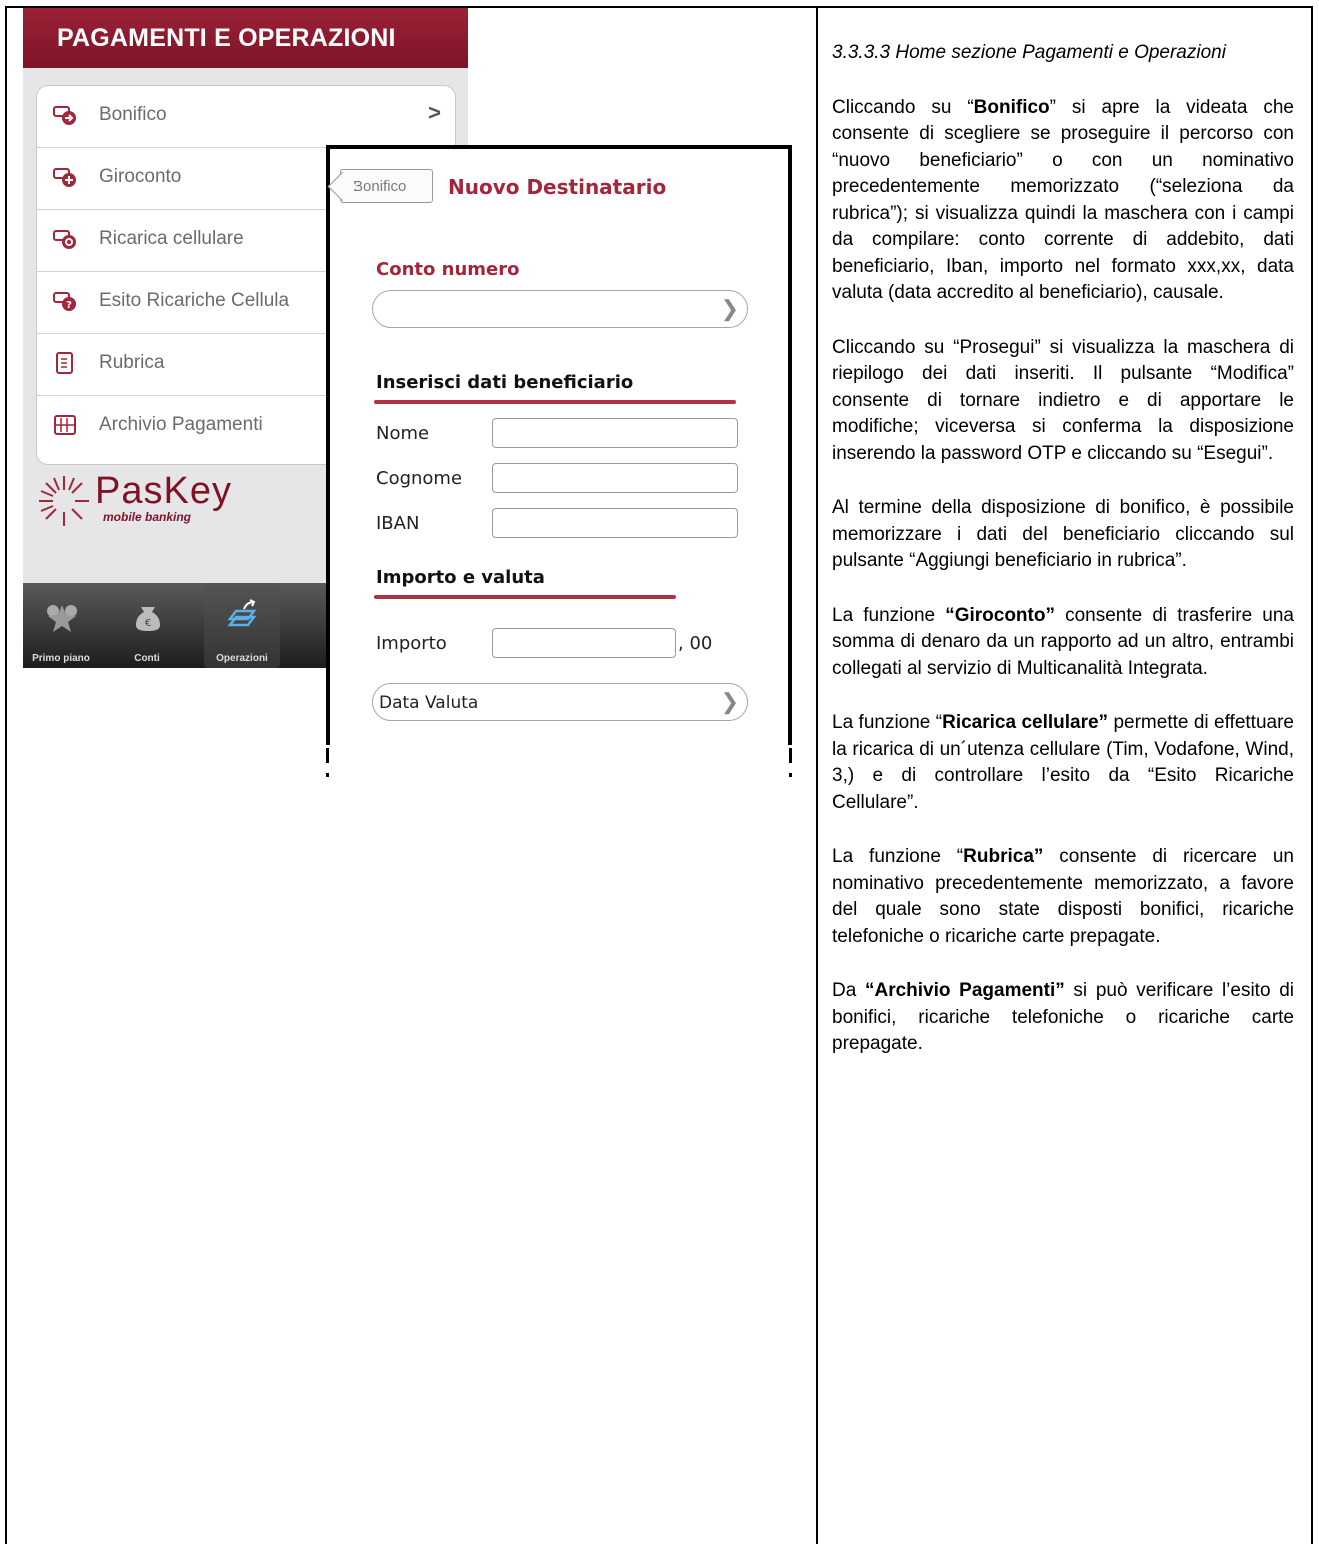 Image resolution: width=1319 pixels, height=1544 pixels. Describe the element at coordinates (147, 658) in the screenshot. I see `tab-label: Conti` at that location.